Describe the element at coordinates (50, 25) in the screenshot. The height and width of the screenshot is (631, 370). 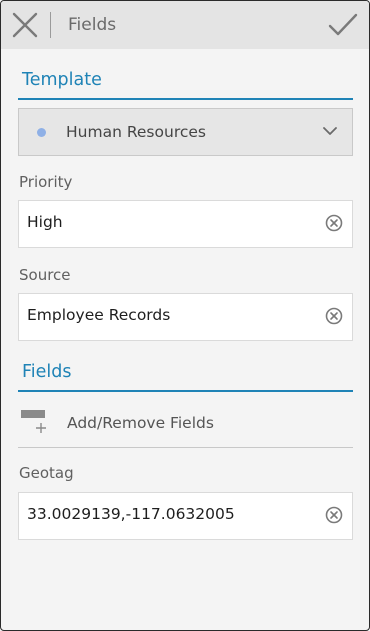
I see `toolbar-divider` at that location.